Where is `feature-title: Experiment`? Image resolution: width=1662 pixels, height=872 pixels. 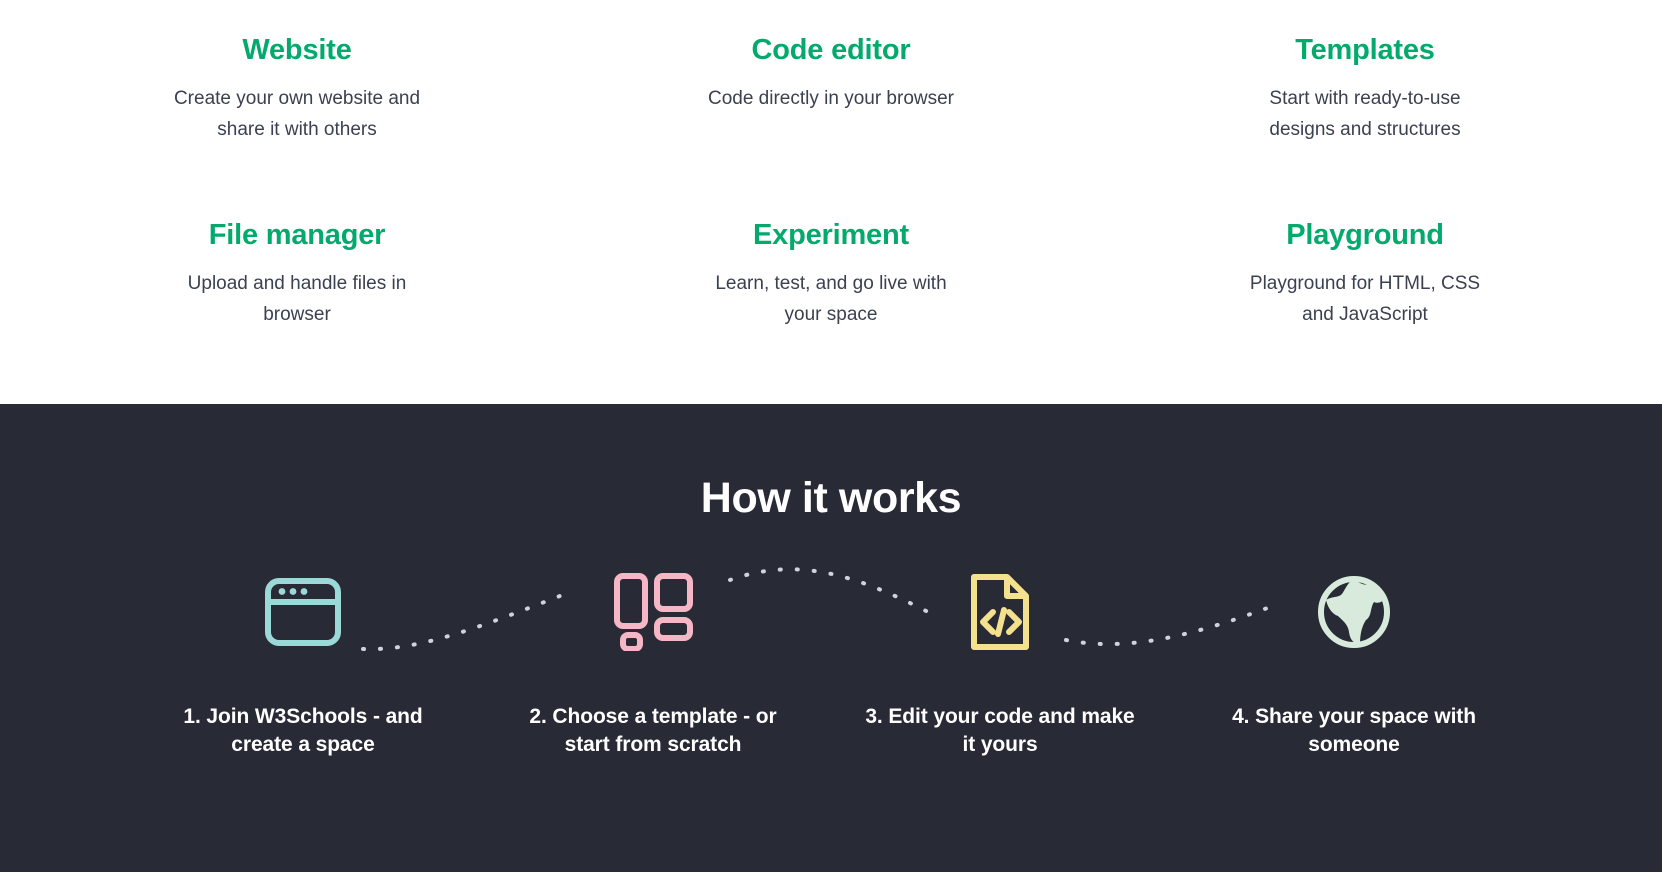 feature-title: Experiment is located at coordinates (831, 235).